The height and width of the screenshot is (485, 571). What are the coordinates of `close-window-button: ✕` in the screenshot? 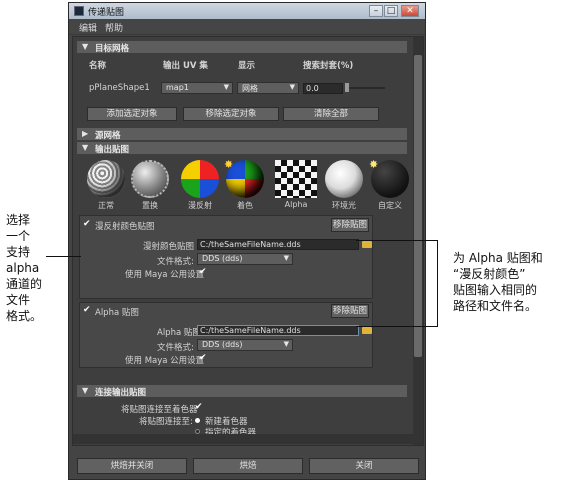 It's located at (410, 11).